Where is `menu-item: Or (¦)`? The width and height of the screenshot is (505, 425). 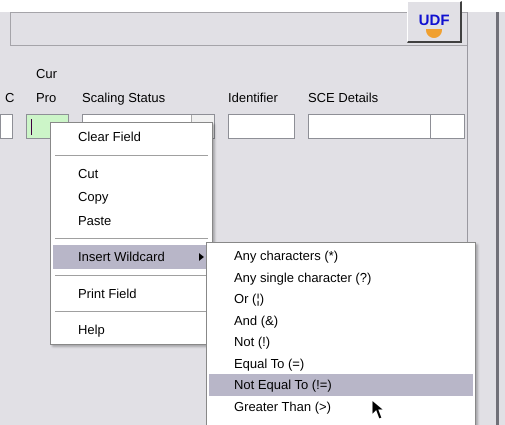 menu-item: Or (¦) is located at coordinates (341, 299).